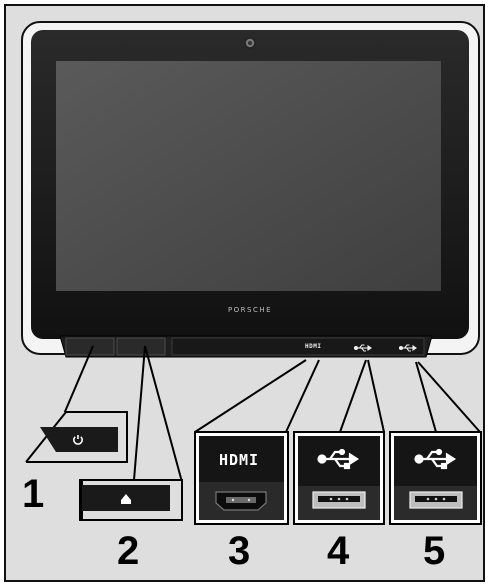 The image size is (491, 588). Describe the element at coordinates (239, 460) in the screenshot. I see `hdmi-label-large: HDMI` at that location.